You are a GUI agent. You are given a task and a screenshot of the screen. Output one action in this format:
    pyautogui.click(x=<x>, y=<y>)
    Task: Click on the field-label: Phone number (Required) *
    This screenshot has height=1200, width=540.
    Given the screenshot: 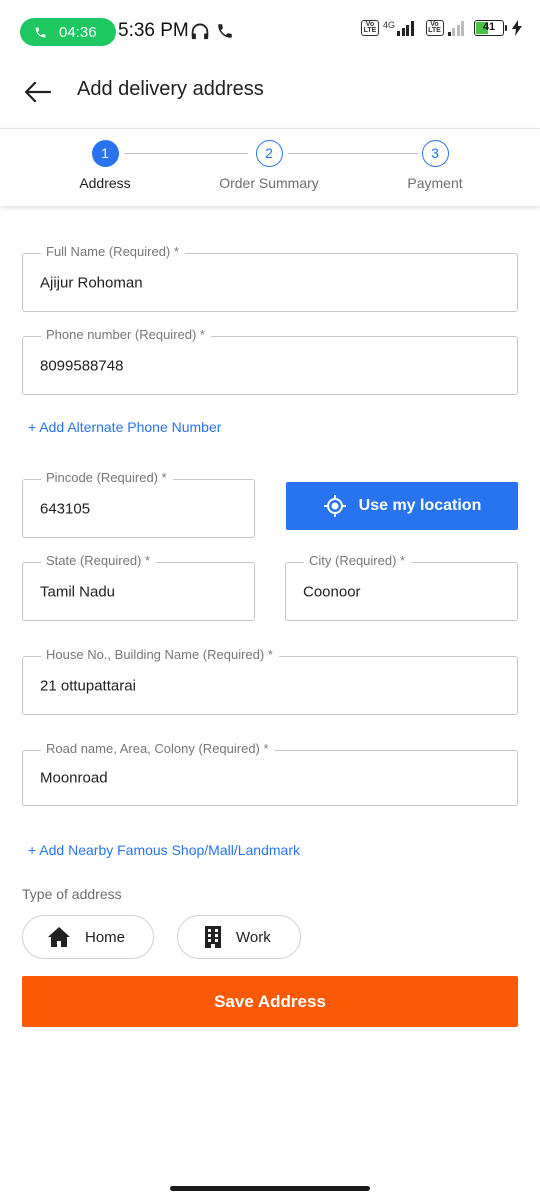 What is the action you would take?
    pyautogui.click(x=126, y=334)
    